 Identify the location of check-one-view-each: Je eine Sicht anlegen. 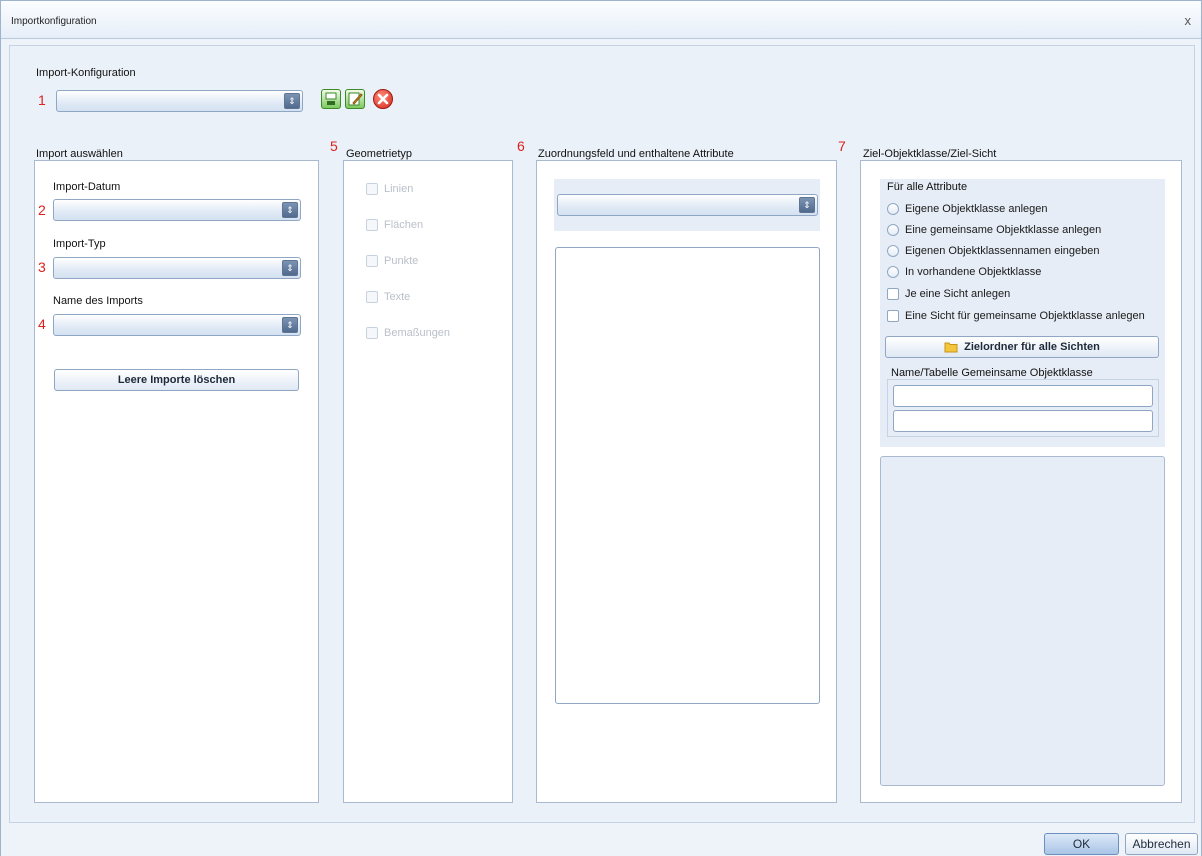
(948, 294).